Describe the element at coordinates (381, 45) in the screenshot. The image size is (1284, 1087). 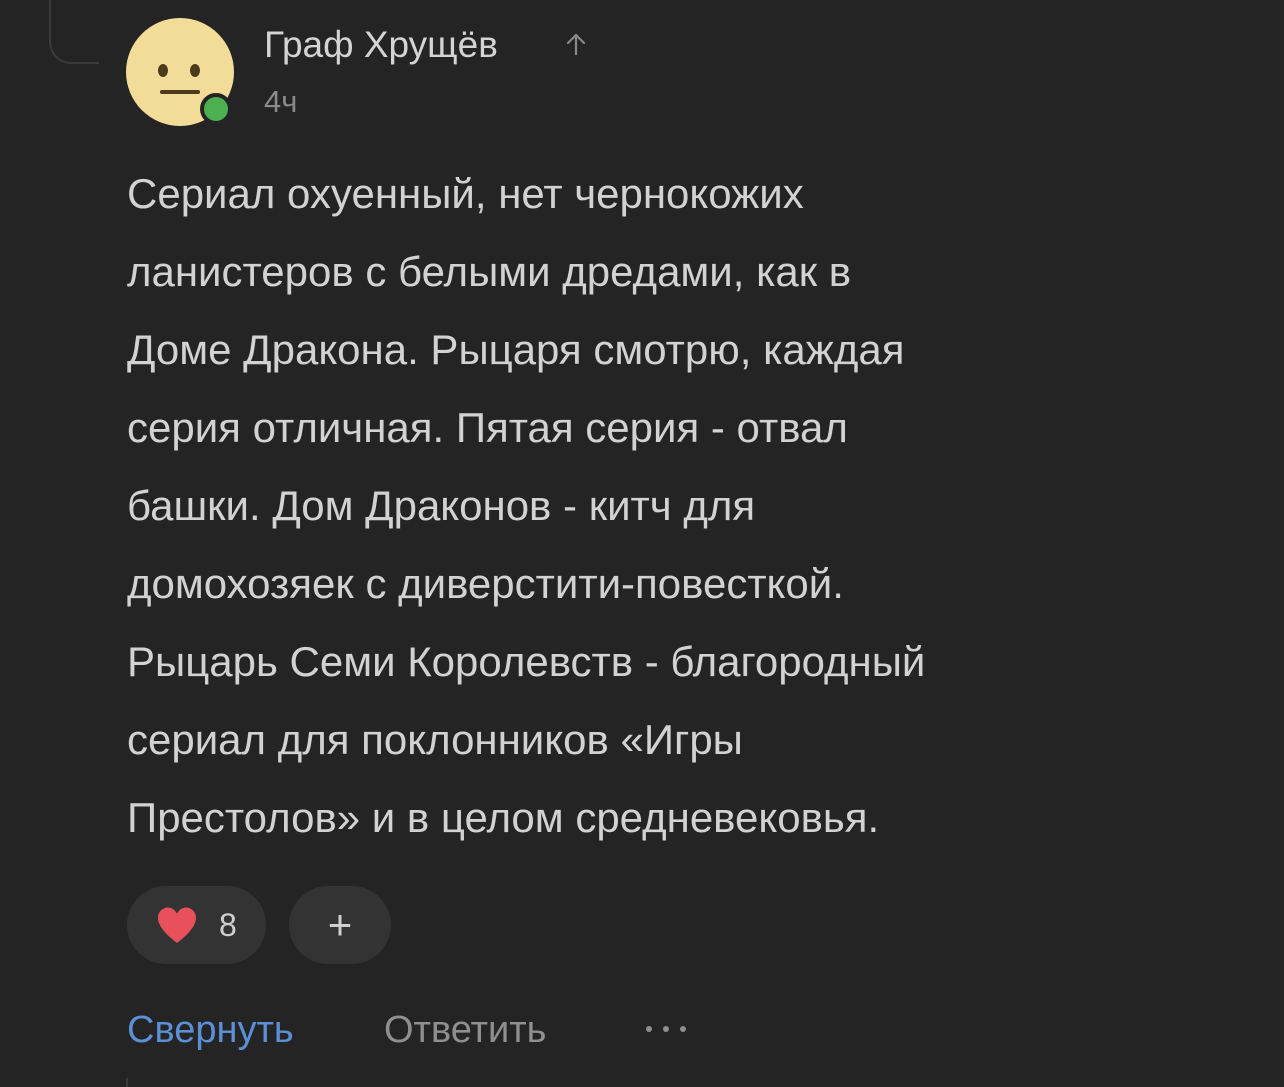
I see `author-name: Граф Хрущёв` at that location.